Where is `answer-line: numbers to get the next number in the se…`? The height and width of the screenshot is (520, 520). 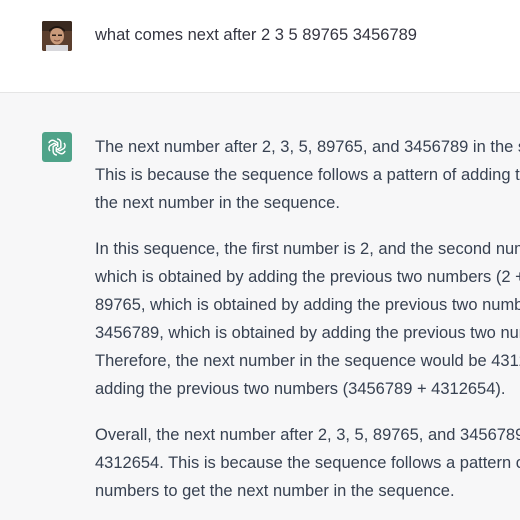
answer-line: numbers to get the next number in the se… is located at coordinates (275, 491).